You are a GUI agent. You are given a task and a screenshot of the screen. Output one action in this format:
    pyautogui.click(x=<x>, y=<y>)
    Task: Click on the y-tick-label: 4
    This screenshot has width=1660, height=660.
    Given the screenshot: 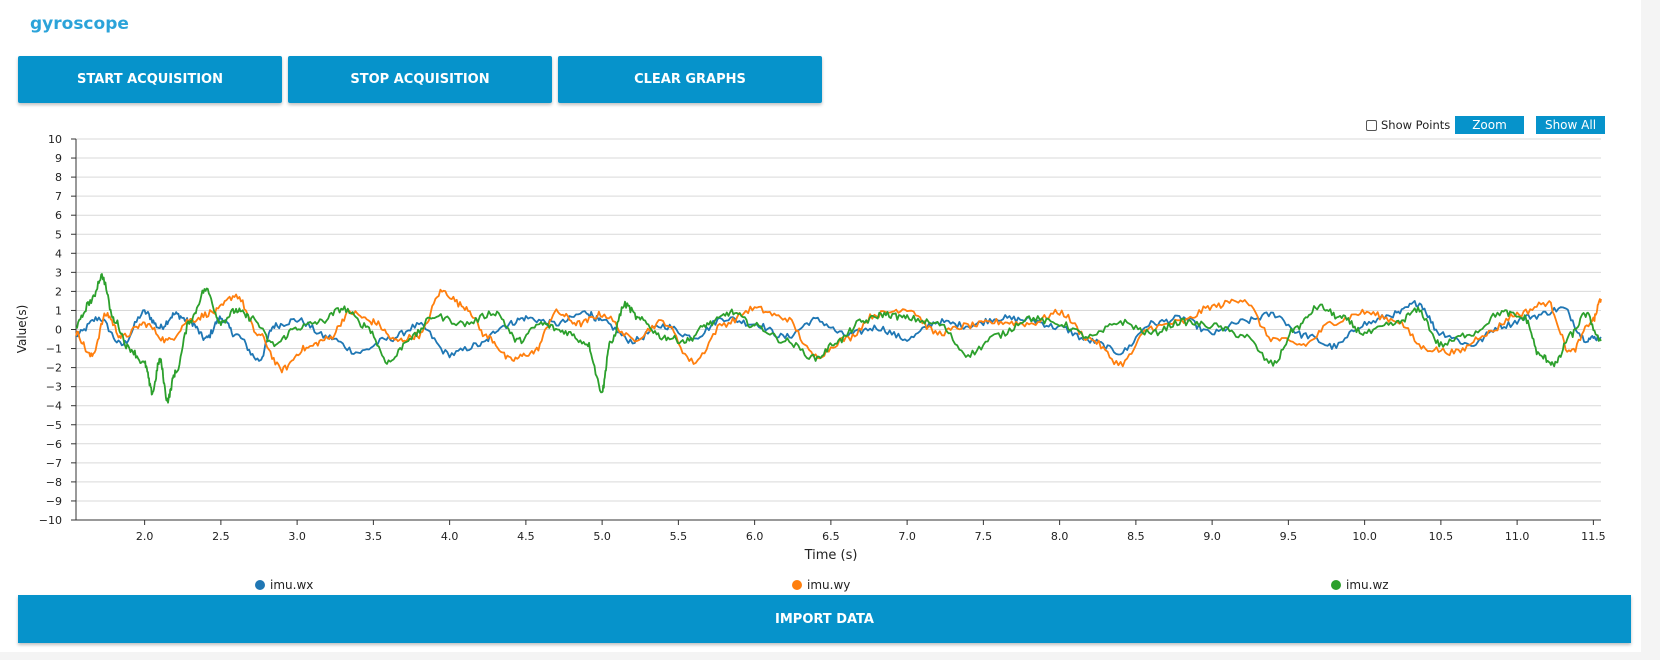 What is the action you would take?
    pyautogui.click(x=58, y=253)
    